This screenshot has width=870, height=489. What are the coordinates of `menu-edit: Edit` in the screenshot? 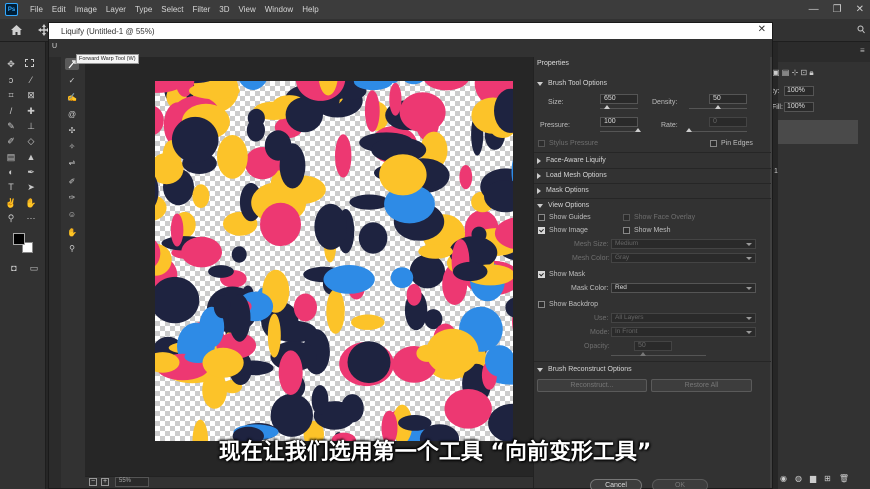 It's located at (59, 9).